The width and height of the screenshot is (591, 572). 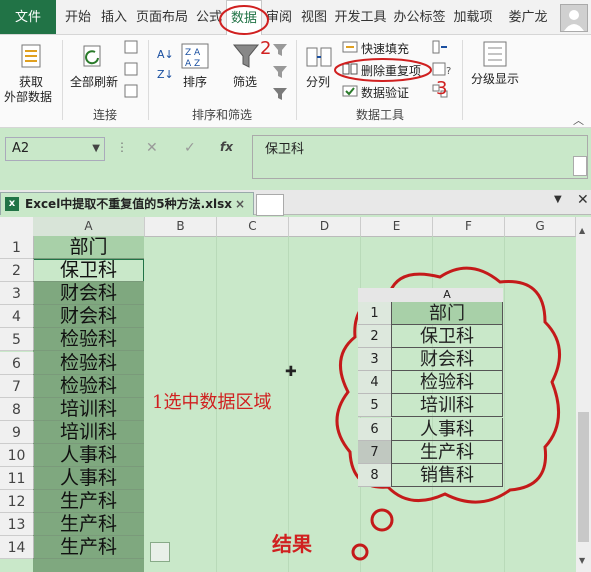 I want to click on edit-links-icon, so click(x=131, y=92).